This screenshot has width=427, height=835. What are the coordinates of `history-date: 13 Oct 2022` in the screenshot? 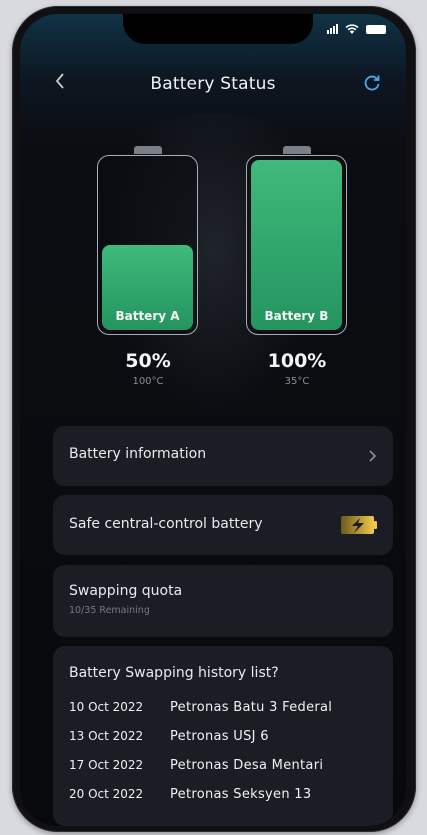 It's located at (106, 736).